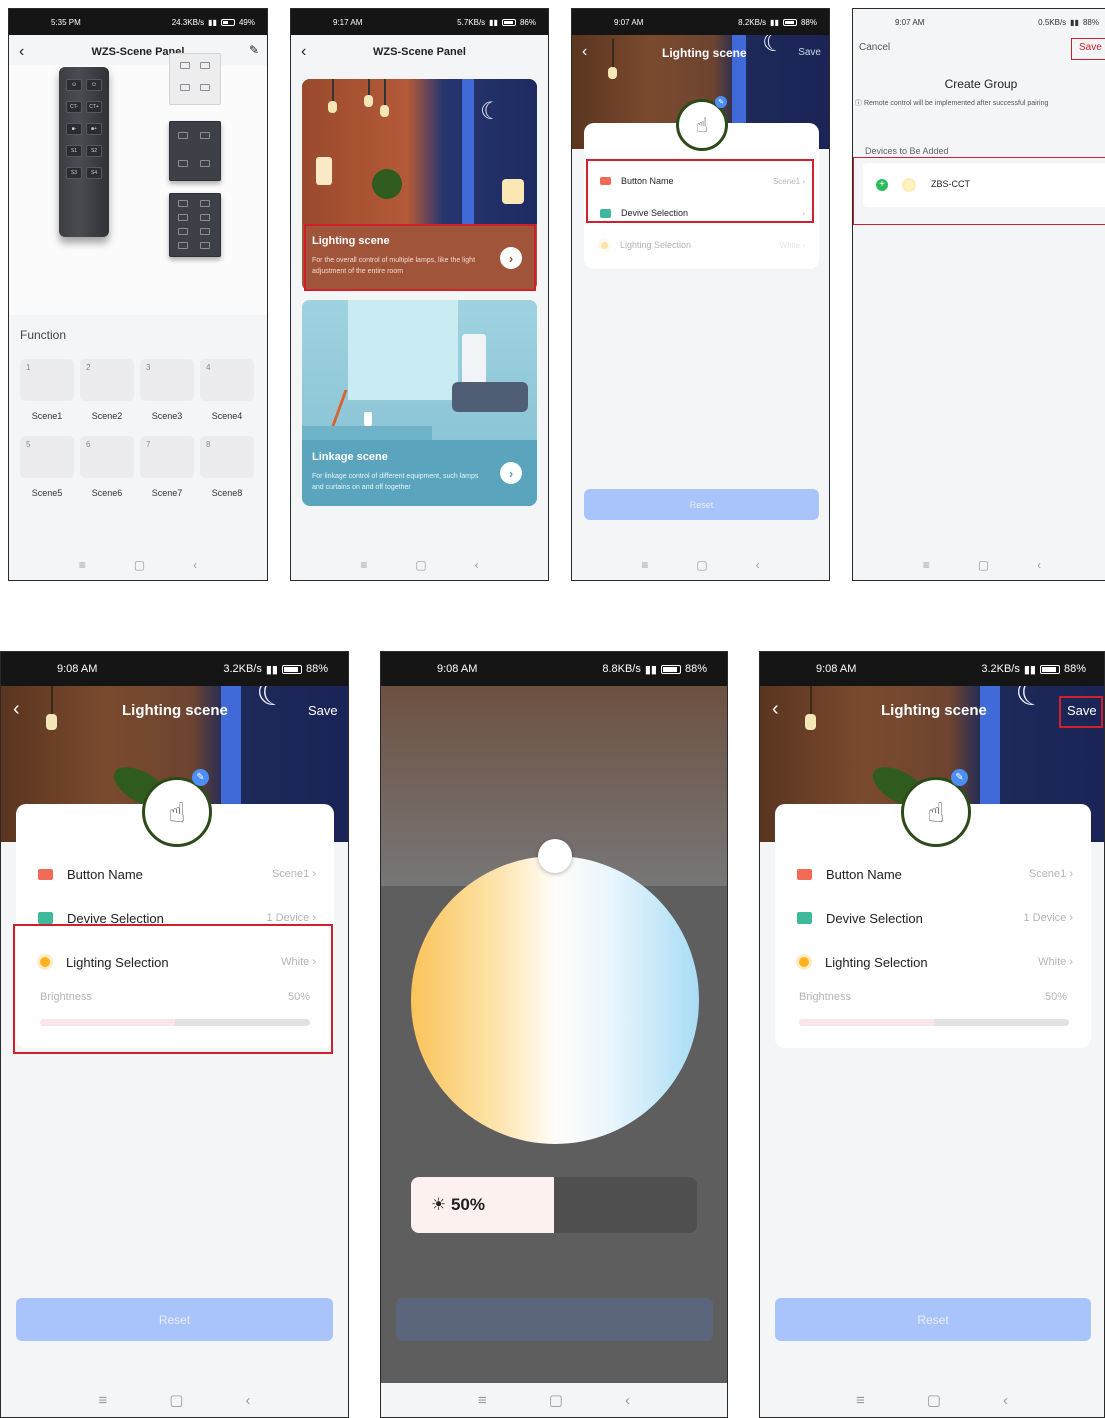 Image resolution: width=1105 pixels, height=1418 pixels. Describe the element at coordinates (246, 22) in the screenshot. I see `battery-level: 49%` at that location.